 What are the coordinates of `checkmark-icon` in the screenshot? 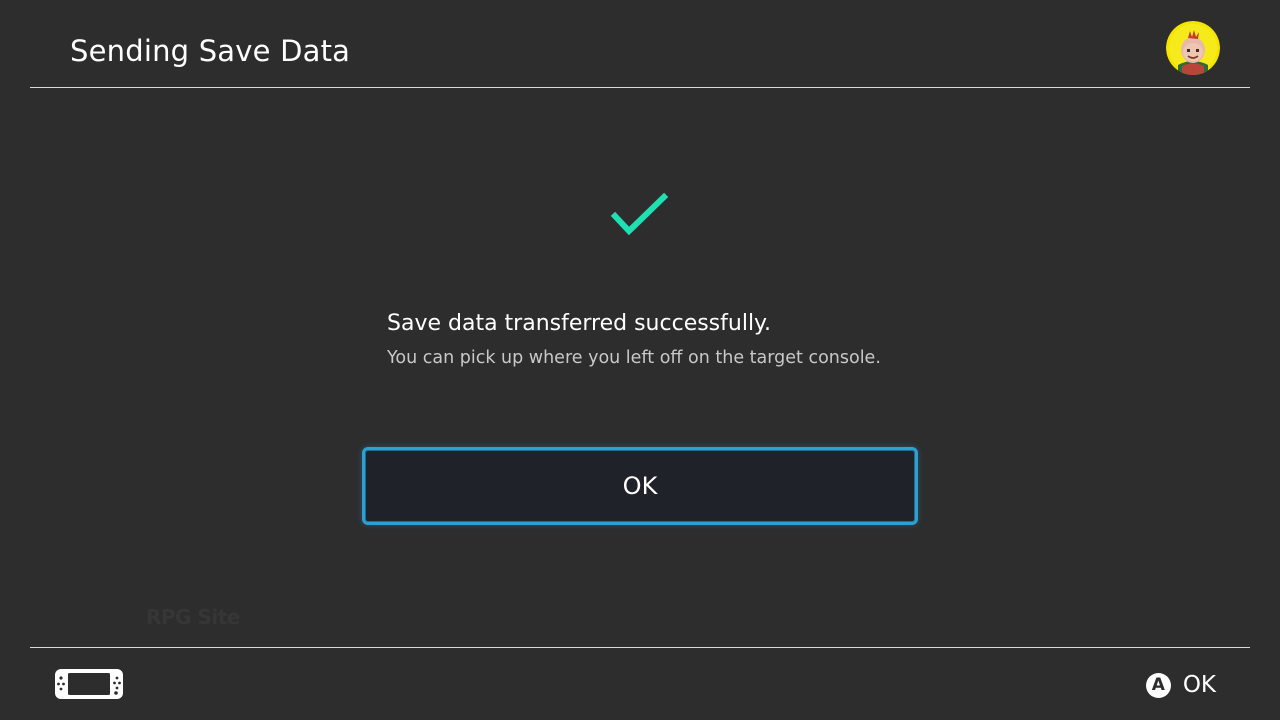 It's located at (640, 216).